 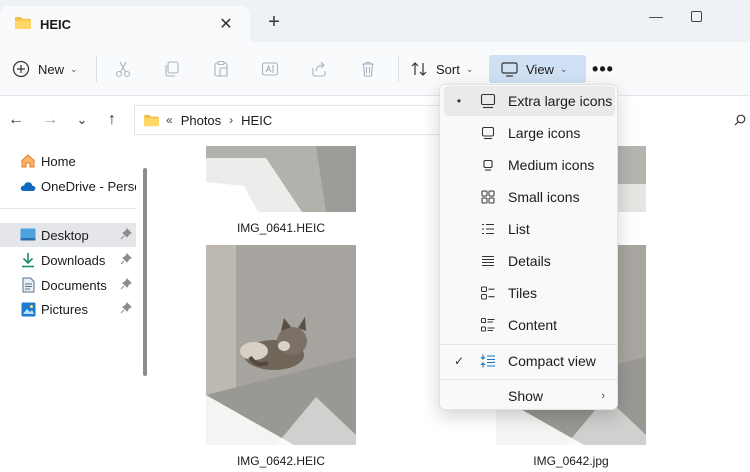 I want to click on tab-title: HEIC, so click(x=56, y=24).